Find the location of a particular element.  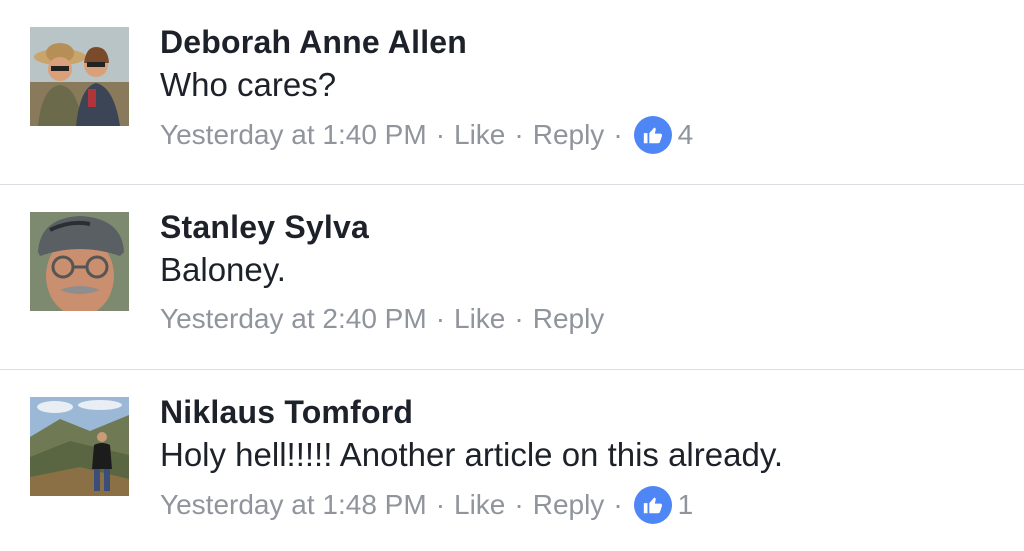

avatar-man-in-cap-with-glasses-icon is located at coordinates (79, 261).